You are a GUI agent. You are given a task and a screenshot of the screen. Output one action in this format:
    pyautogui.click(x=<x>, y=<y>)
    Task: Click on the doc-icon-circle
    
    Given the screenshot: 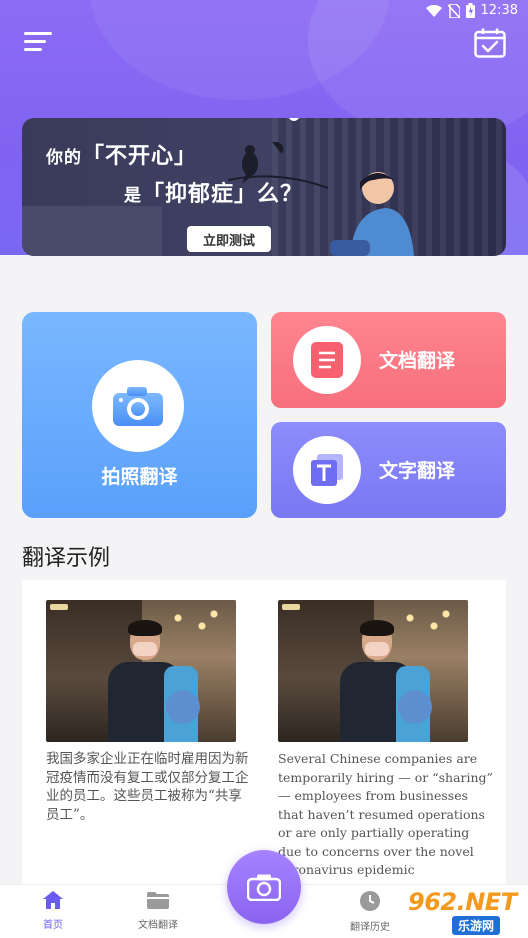 What is the action you would take?
    pyautogui.click(x=327, y=360)
    